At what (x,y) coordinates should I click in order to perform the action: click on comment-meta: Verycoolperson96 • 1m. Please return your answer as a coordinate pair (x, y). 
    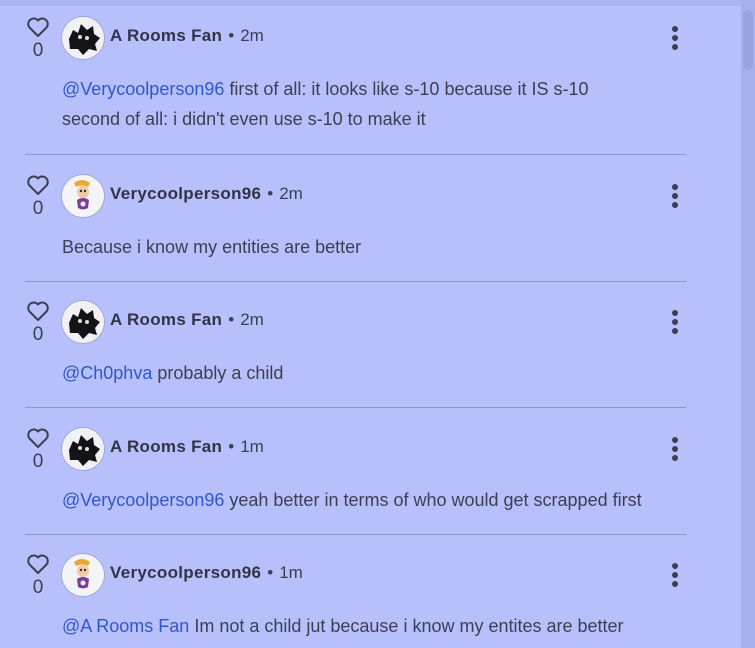
    Looking at the image, I should click on (206, 573).